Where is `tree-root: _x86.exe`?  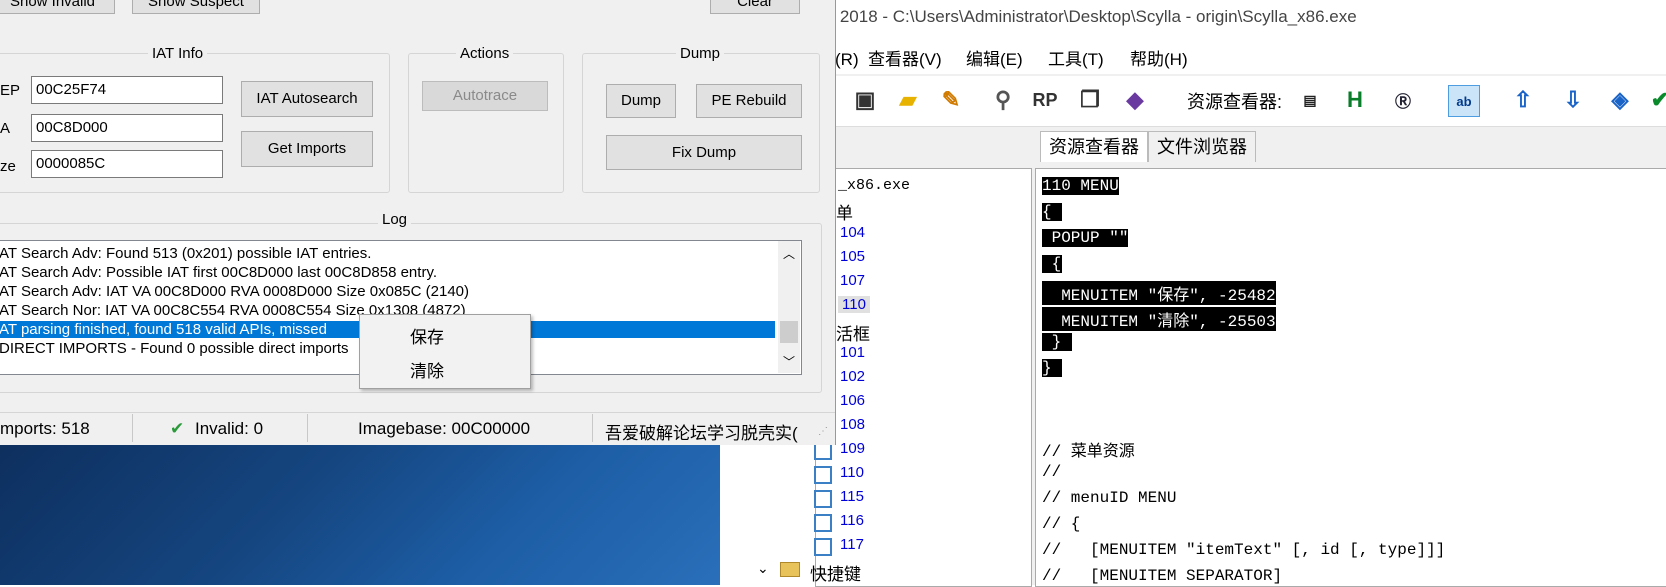 tree-root: _x86.exe is located at coordinates (874, 185).